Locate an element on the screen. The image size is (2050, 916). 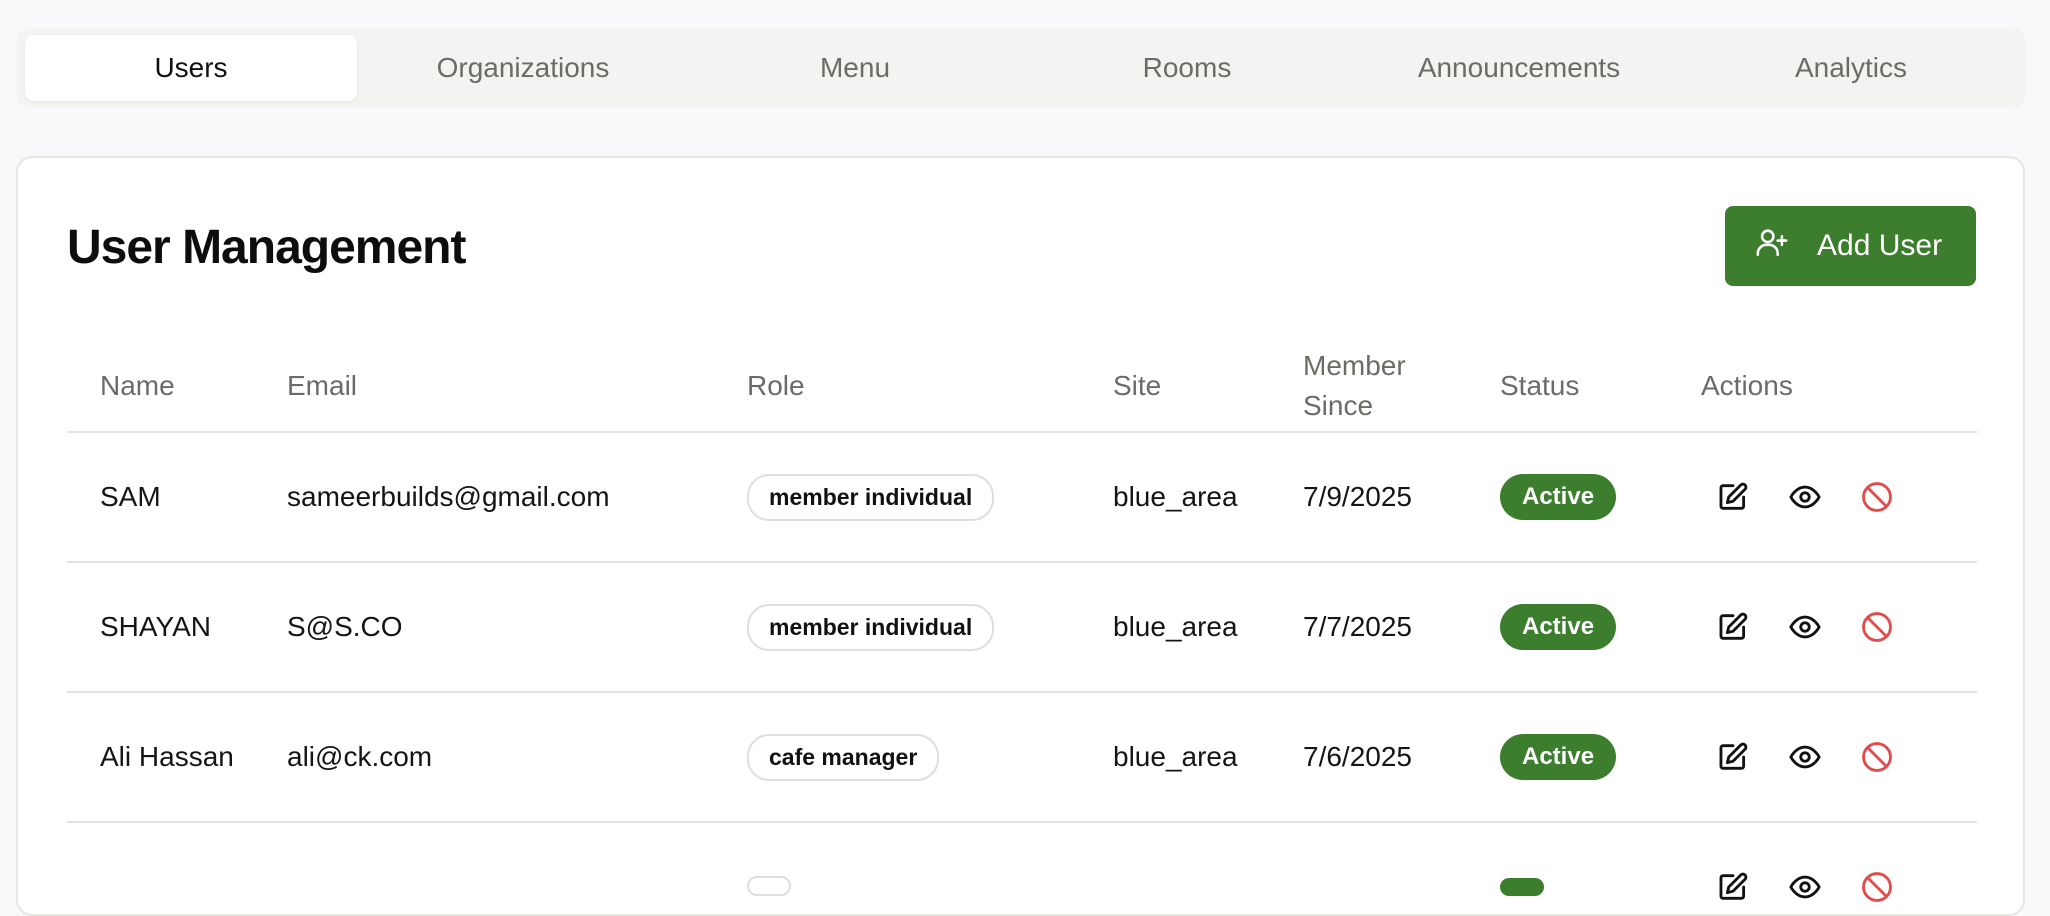
cell-status is located at coordinates (1600, 868).